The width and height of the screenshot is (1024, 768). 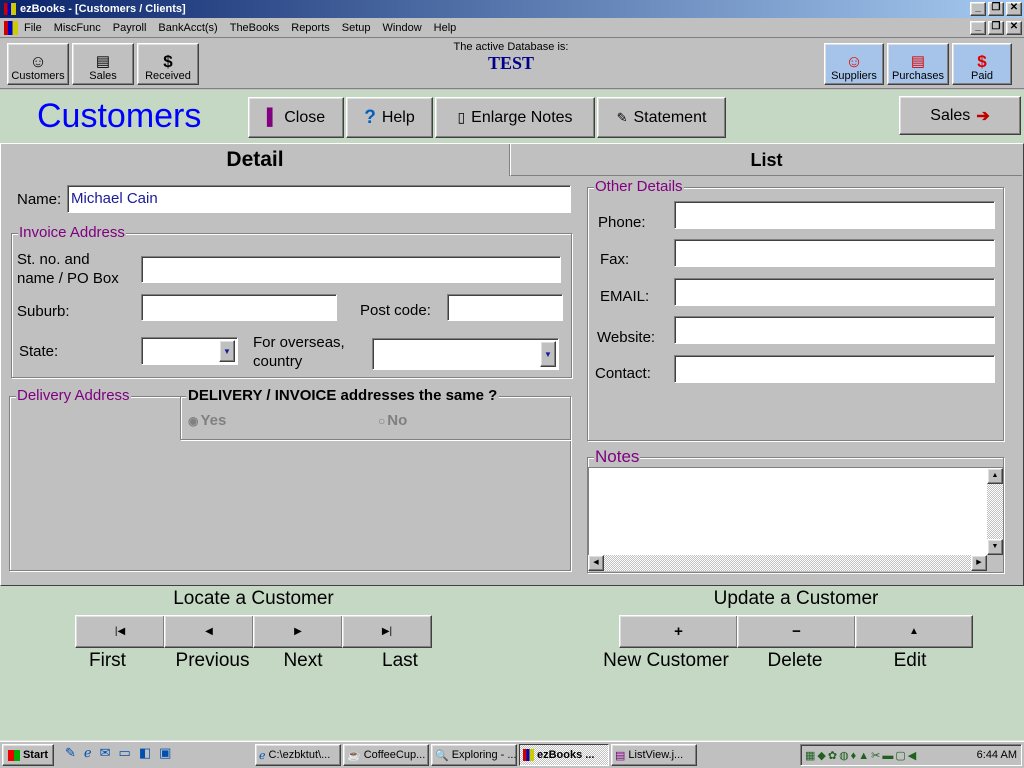 I want to click on statement-button: ✎ Statement, so click(x=661, y=117).